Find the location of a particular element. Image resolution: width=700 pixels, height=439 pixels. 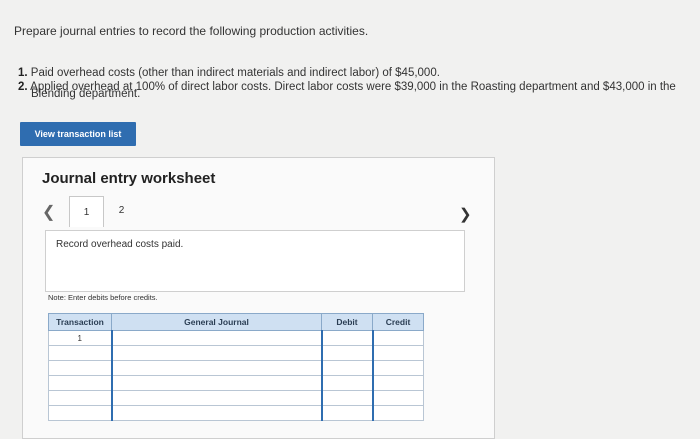

requirement-2-continued: Blending department. is located at coordinates (86, 94).